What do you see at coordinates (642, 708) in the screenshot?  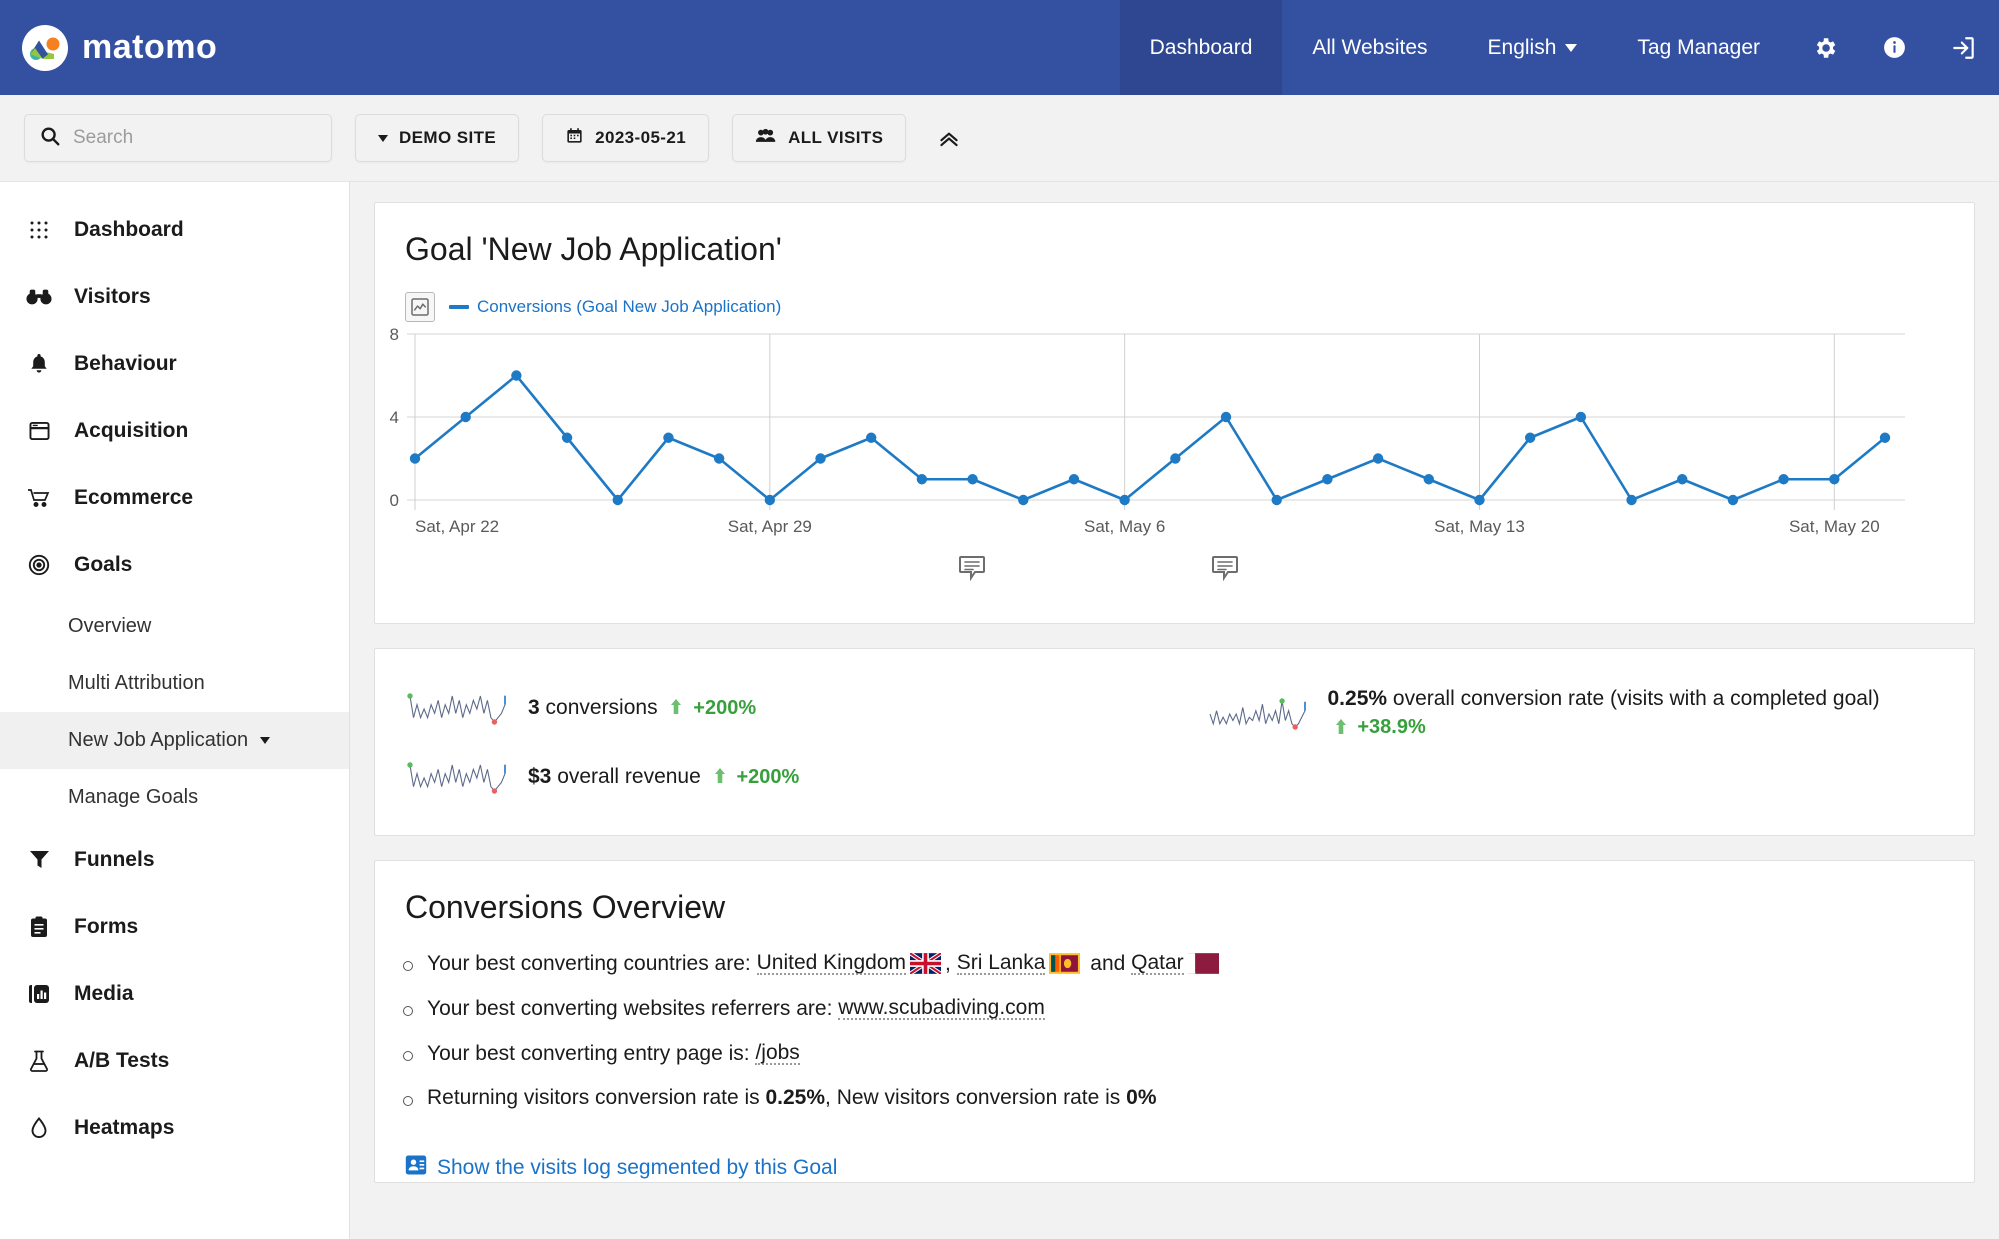 I see `sparkline-text: 3 conversions +200%` at bounding box center [642, 708].